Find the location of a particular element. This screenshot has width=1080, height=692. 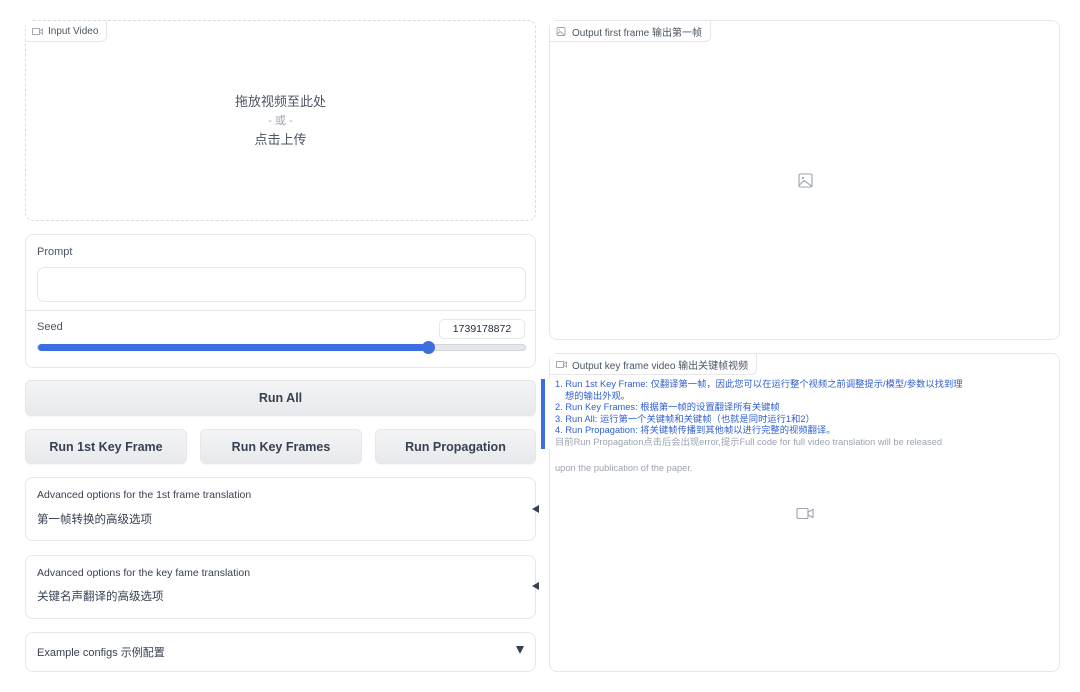

output-first-frame-label: Output first frame 输出第一帧 is located at coordinates (631, 31).